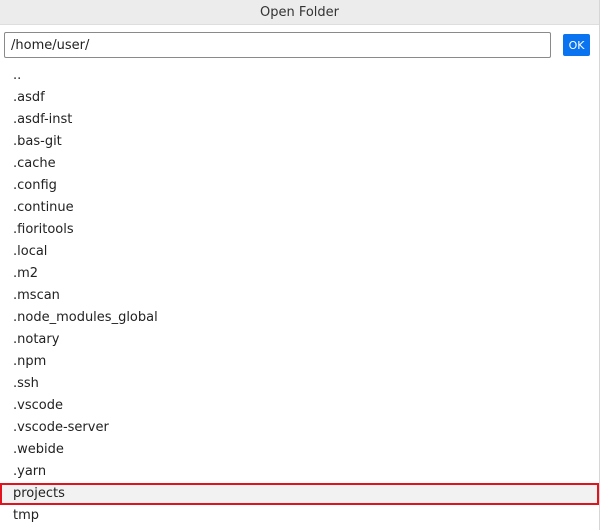 Image resolution: width=600 pixels, height=530 pixels. I want to click on folder-item-vscode-server: .vscode-server, so click(299, 428).